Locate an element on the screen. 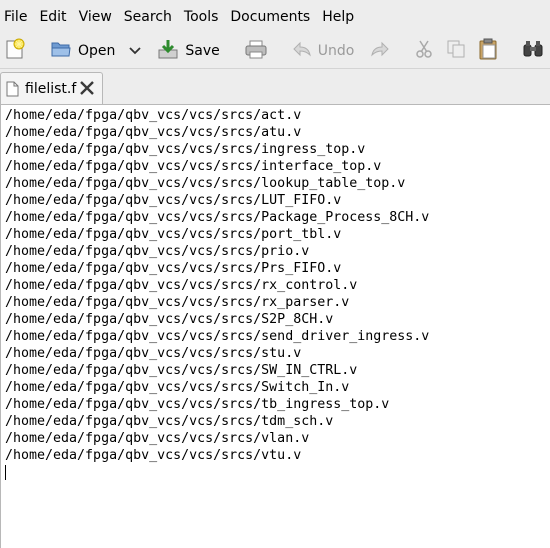 This screenshot has width=550, height=548. menu-documents: Documents is located at coordinates (272, 17).